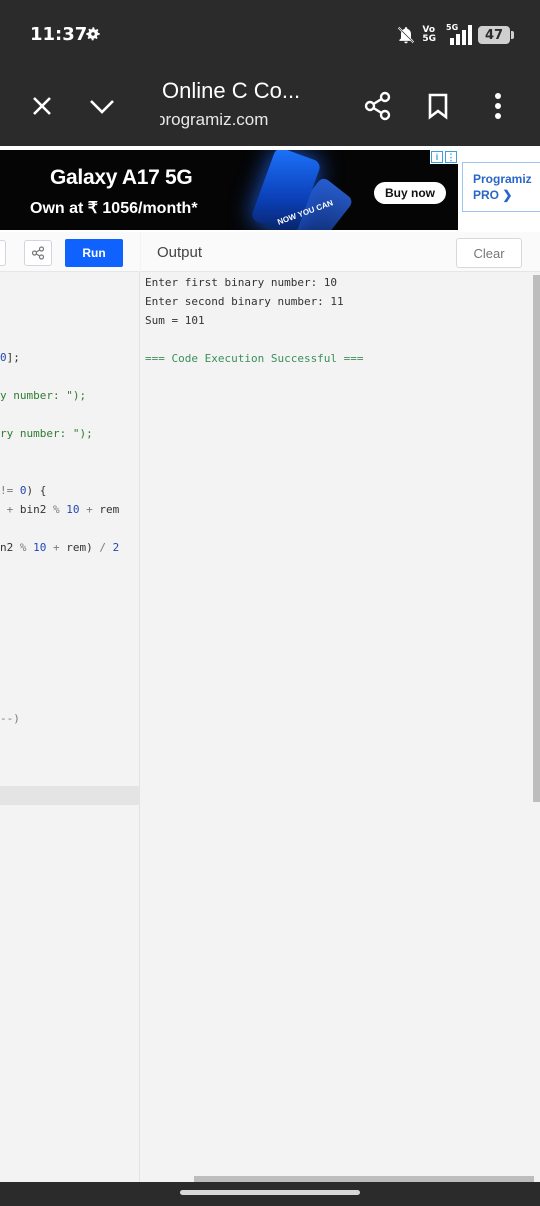 The height and width of the screenshot is (1206, 540). Describe the element at coordinates (498, 106) in the screenshot. I see `more-menu-icon` at that location.